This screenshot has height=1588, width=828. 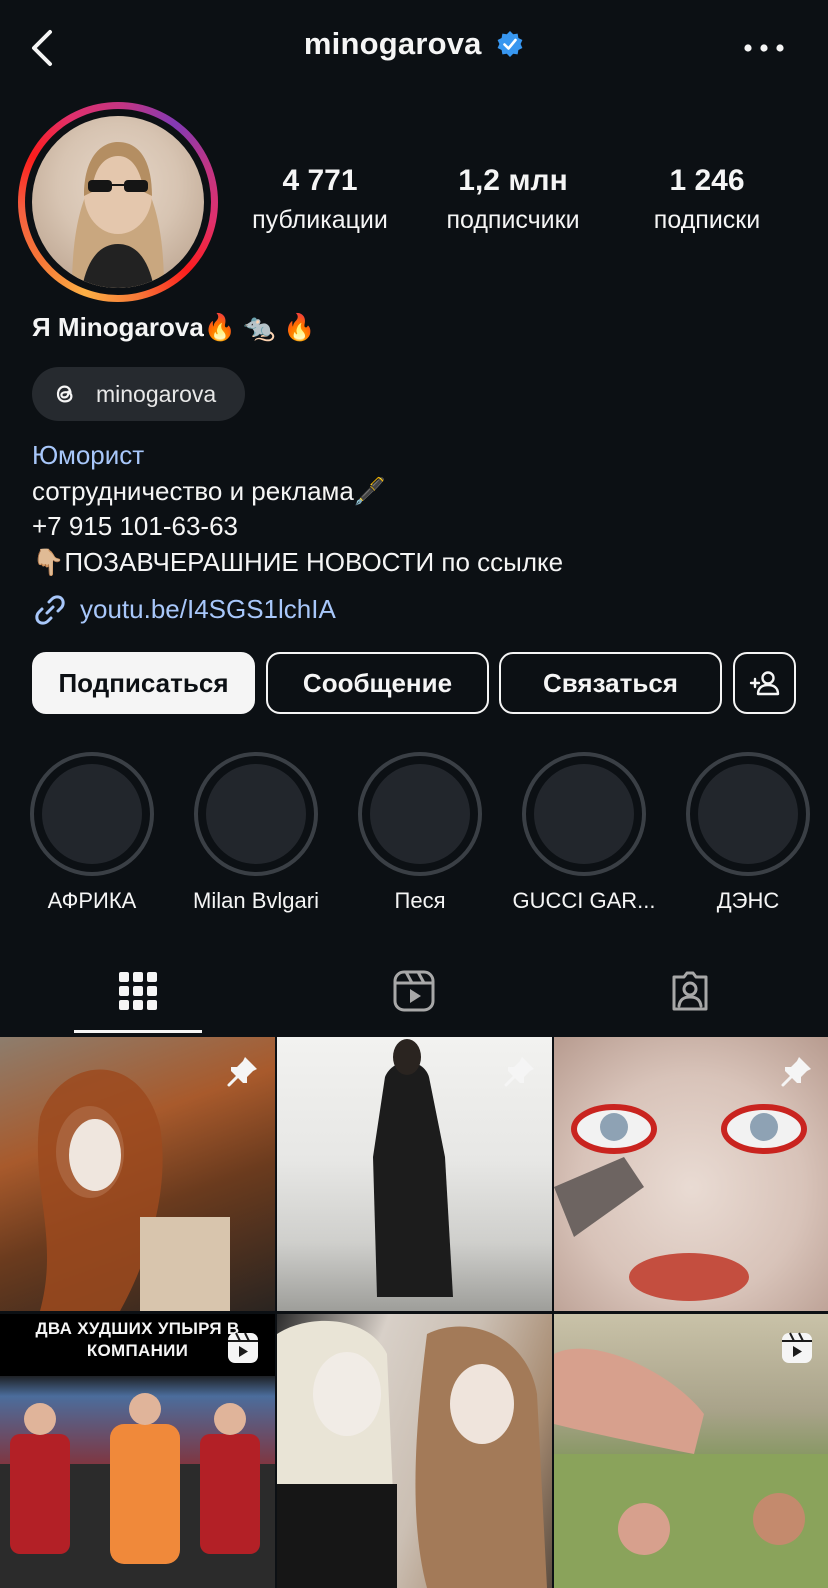 I want to click on message-button: Сообщение, so click(x=377, y=683).